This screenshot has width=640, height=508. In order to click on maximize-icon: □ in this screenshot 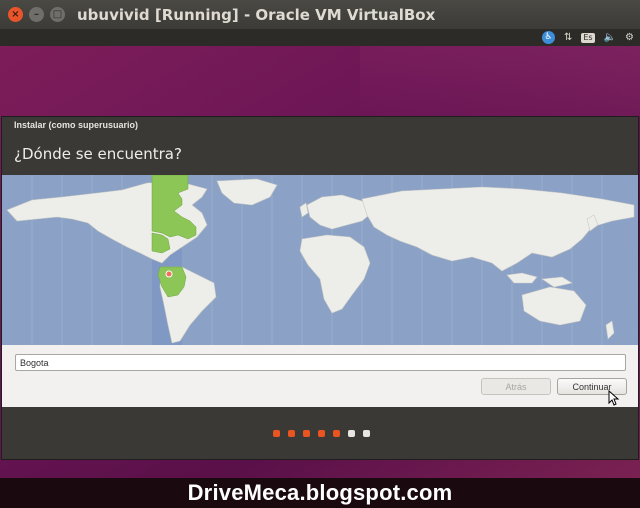, I will do `click(57, 14)`.